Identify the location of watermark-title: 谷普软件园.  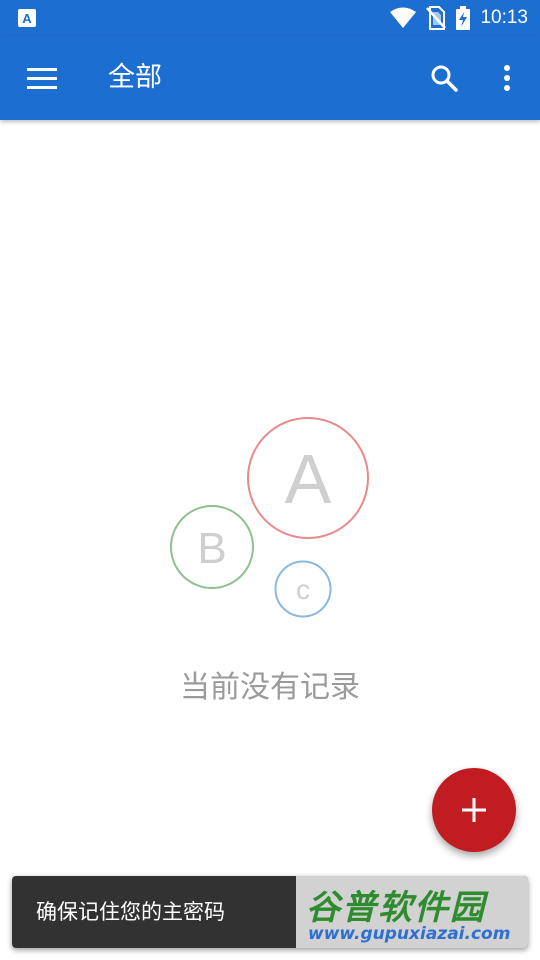
(396, 908).